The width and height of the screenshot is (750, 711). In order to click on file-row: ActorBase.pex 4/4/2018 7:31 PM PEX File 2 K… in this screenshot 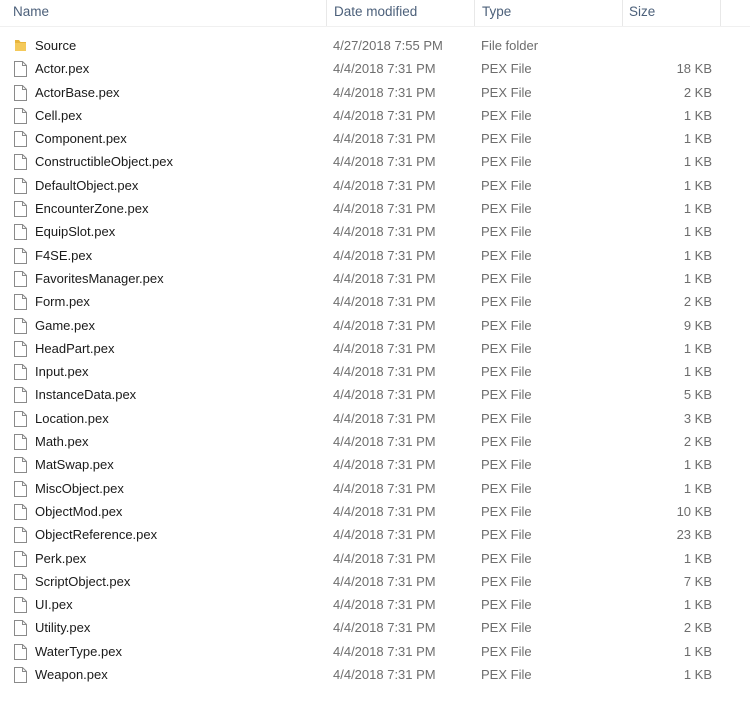, I will do `click(375, 92)`.